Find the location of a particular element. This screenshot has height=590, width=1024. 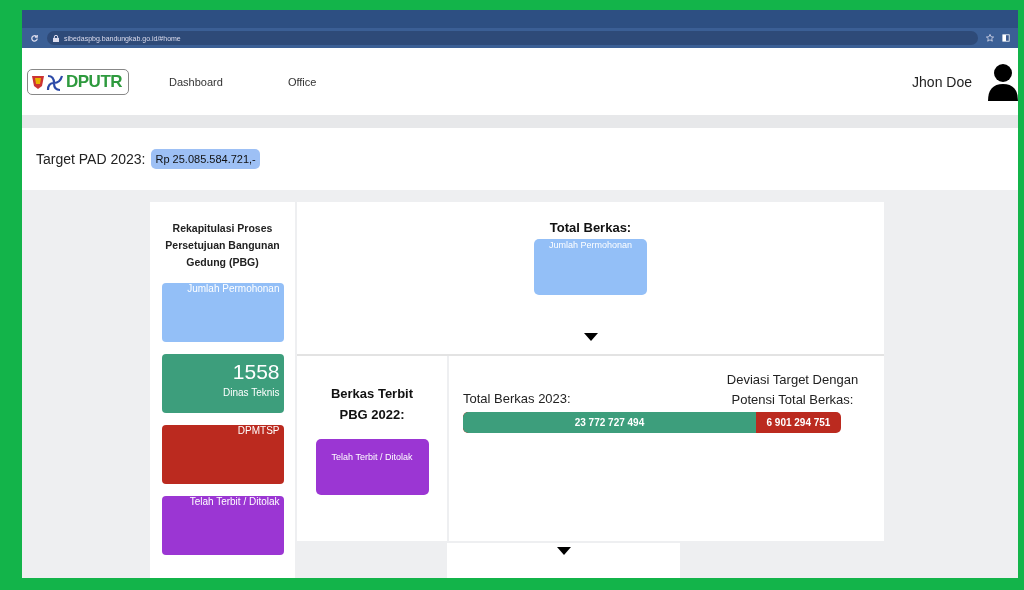

nav-link: Dashboard is located at coordinates (196, 81).